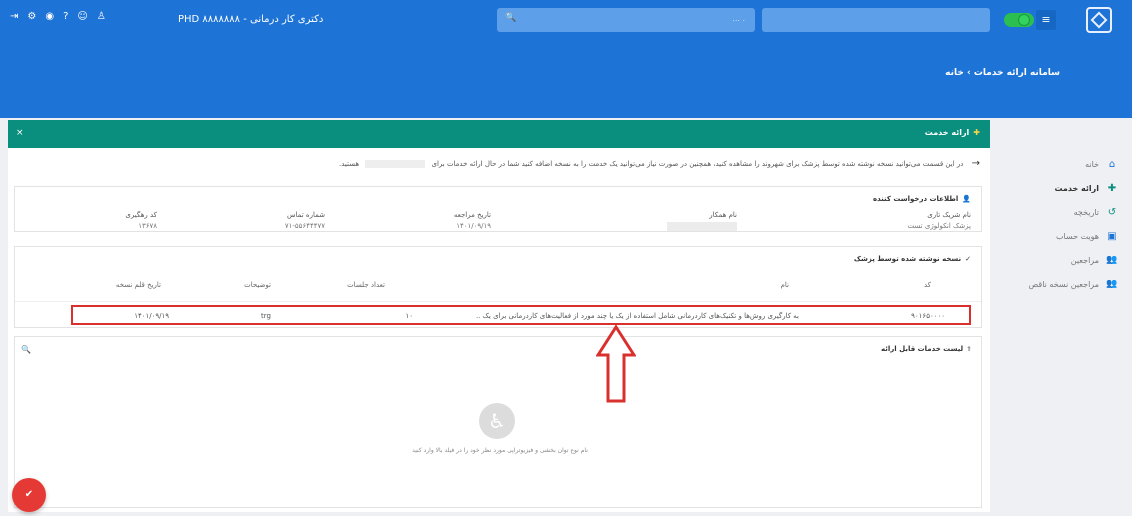  I want to click on app-logo, so click(1099, 20).